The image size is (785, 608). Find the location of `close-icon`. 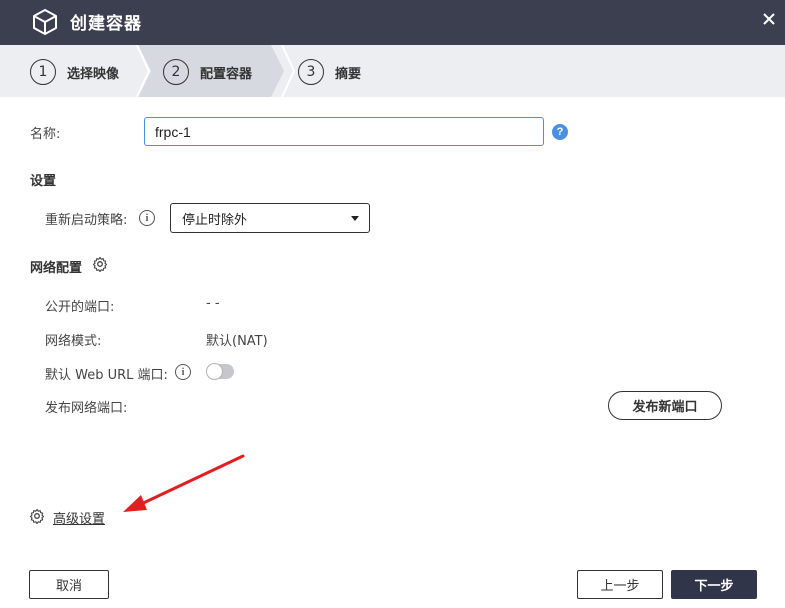

close-icon is located at coordinates (769, 19).